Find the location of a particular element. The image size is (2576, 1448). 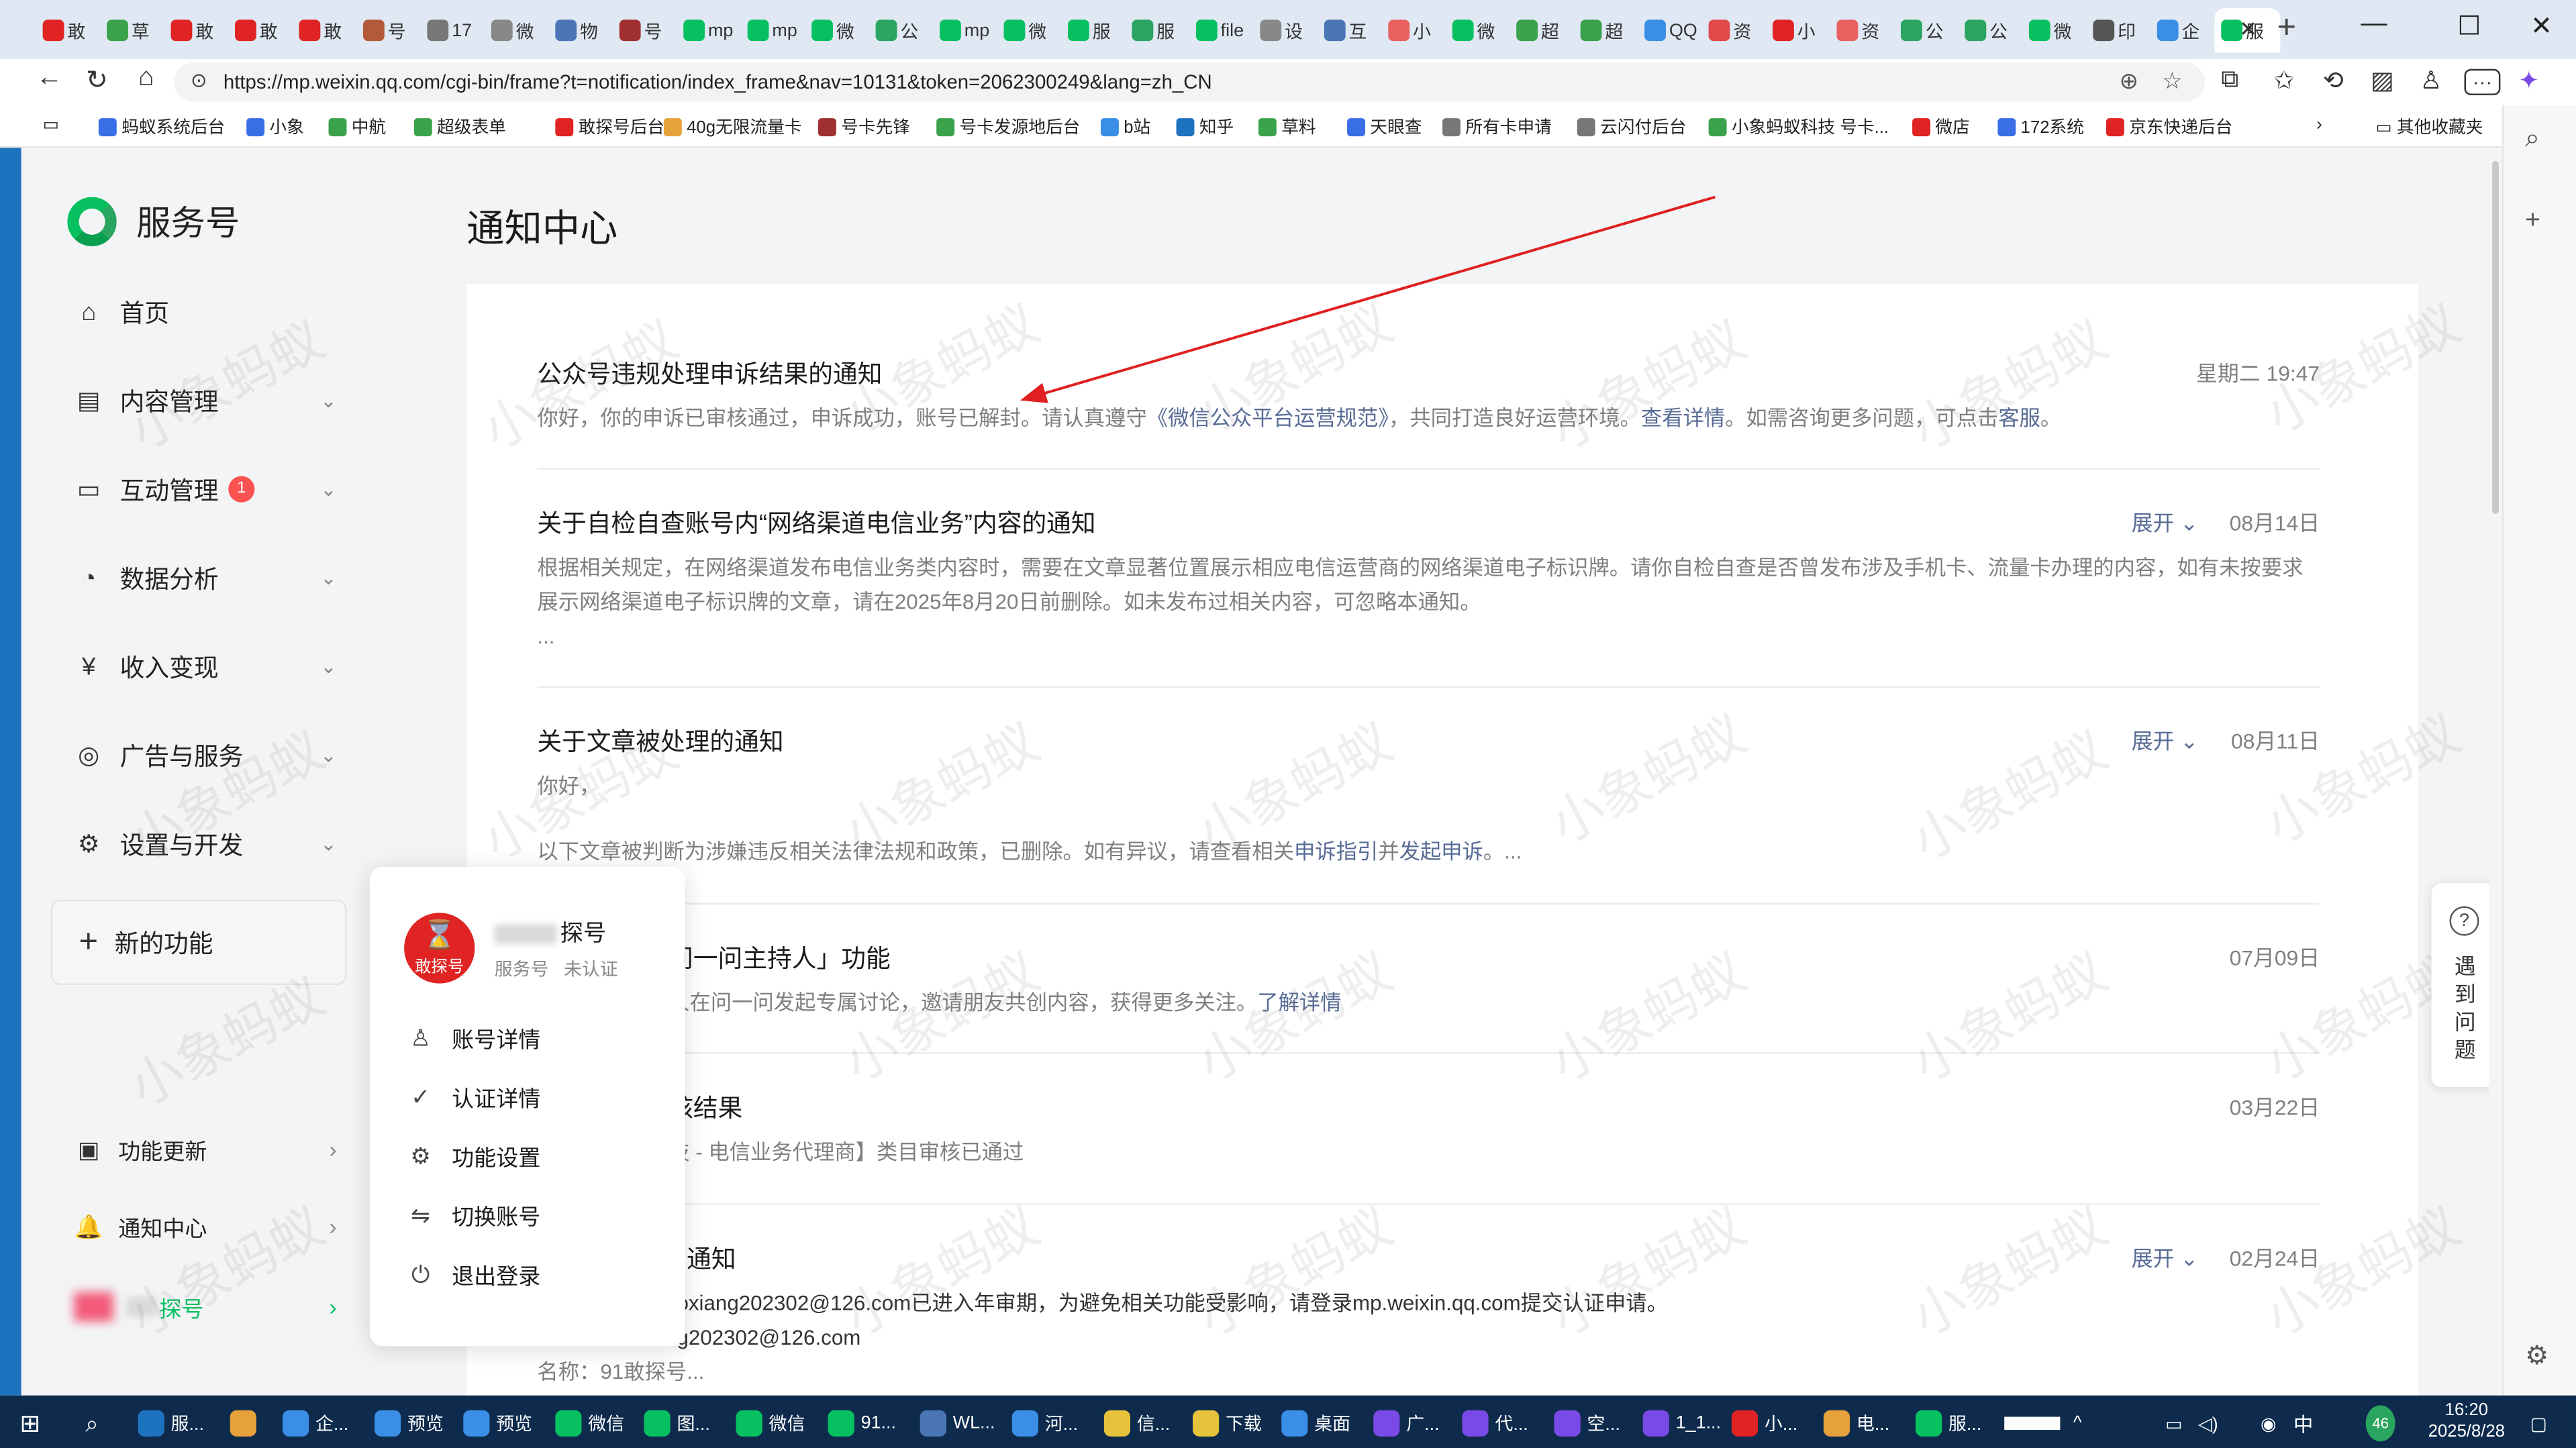

start-icon: ⊞ is located at coordinates (29, 1423).